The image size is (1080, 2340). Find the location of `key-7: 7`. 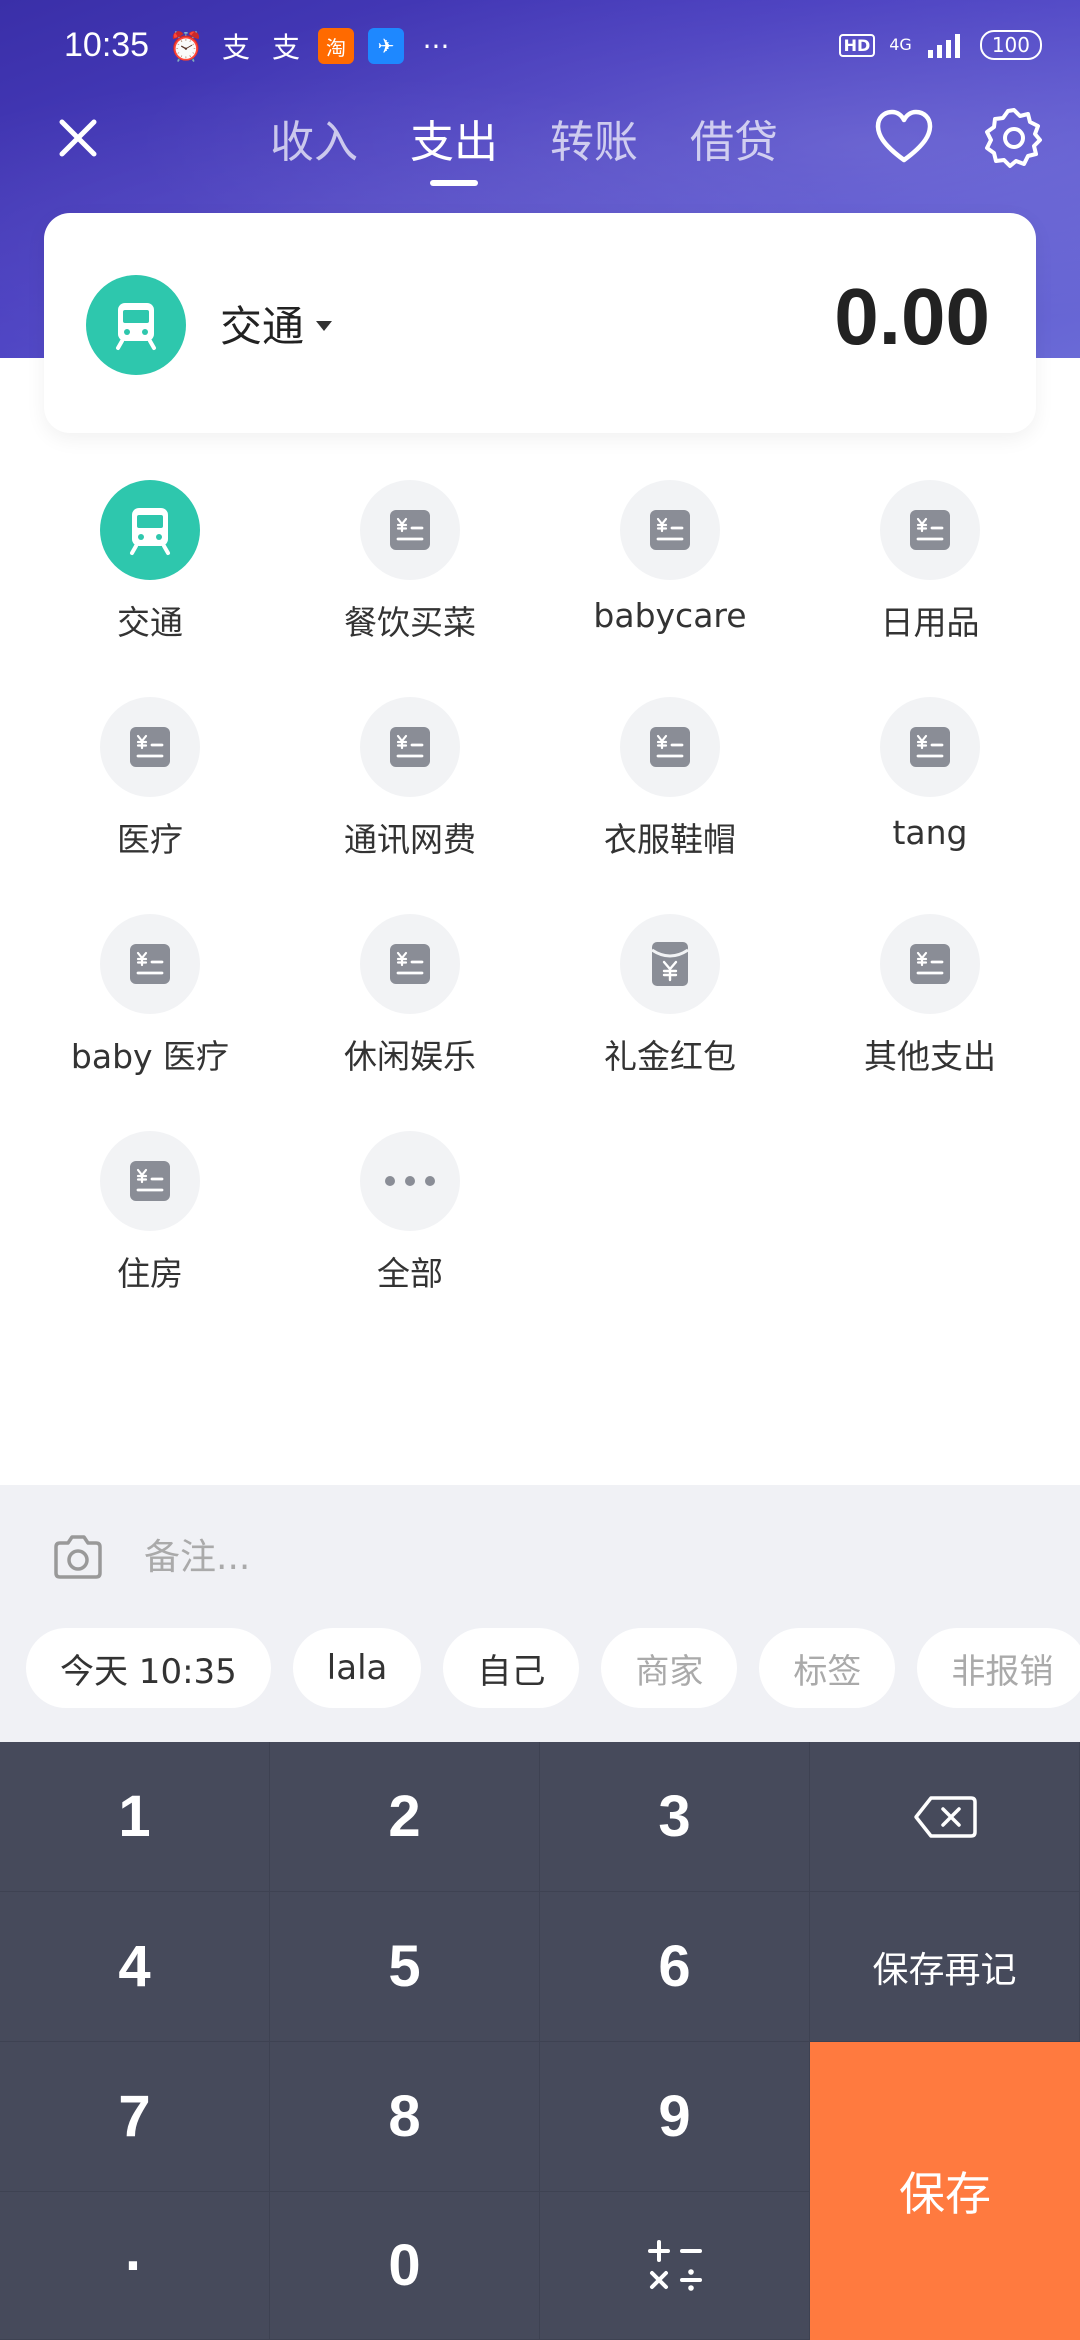

key-7: 7 is located at coordinates (135, 2117).